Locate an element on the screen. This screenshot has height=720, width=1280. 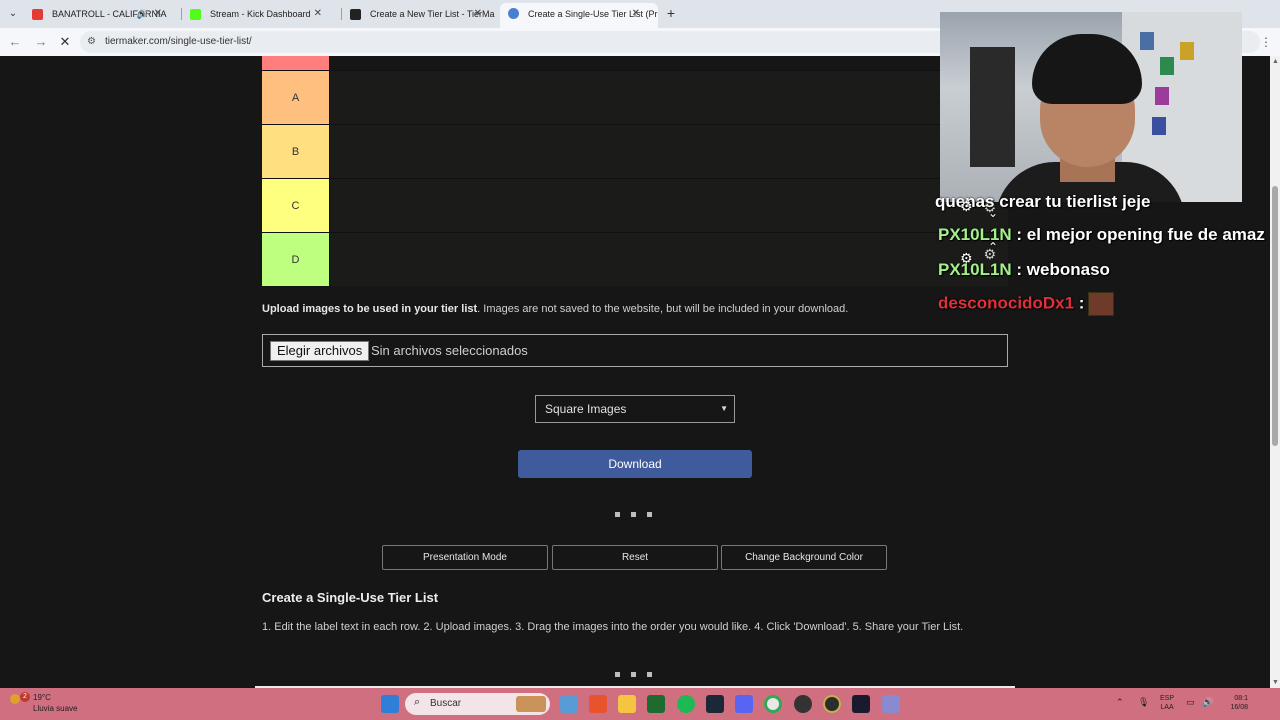
clock-date: 16/08 is located at coordinates (1239, 707).